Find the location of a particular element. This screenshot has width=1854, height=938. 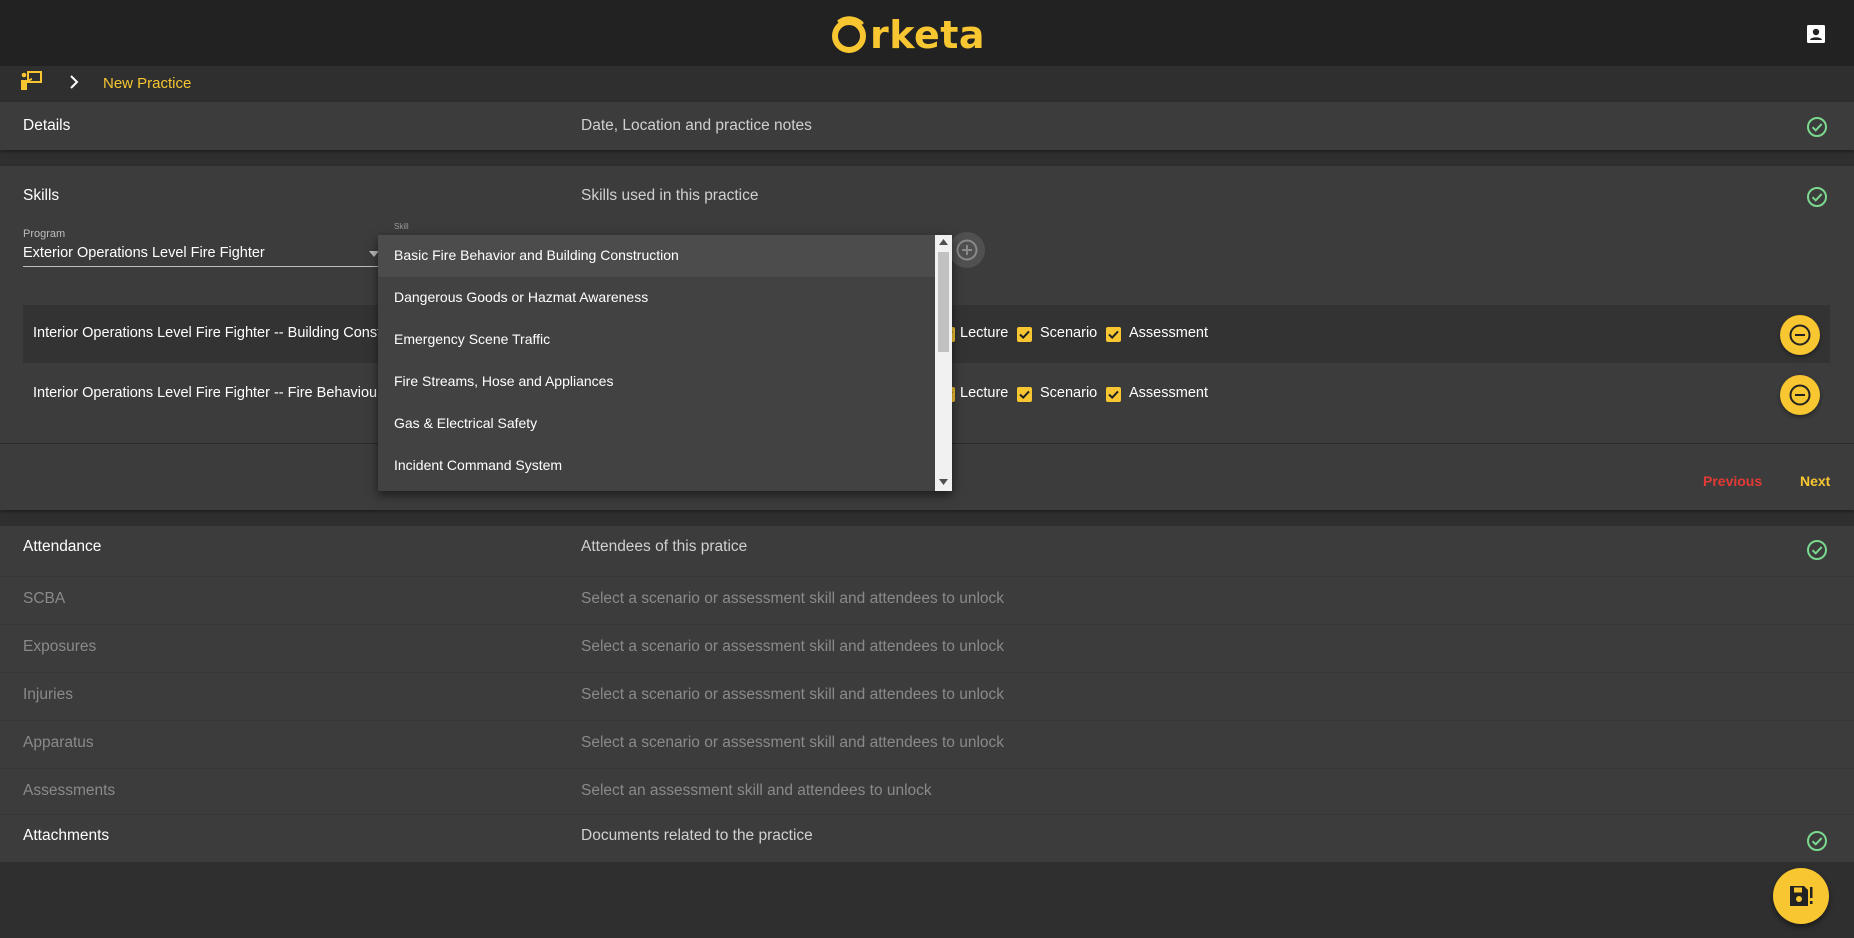

attachments-title: Attachments is located at coordinates (66, 835).